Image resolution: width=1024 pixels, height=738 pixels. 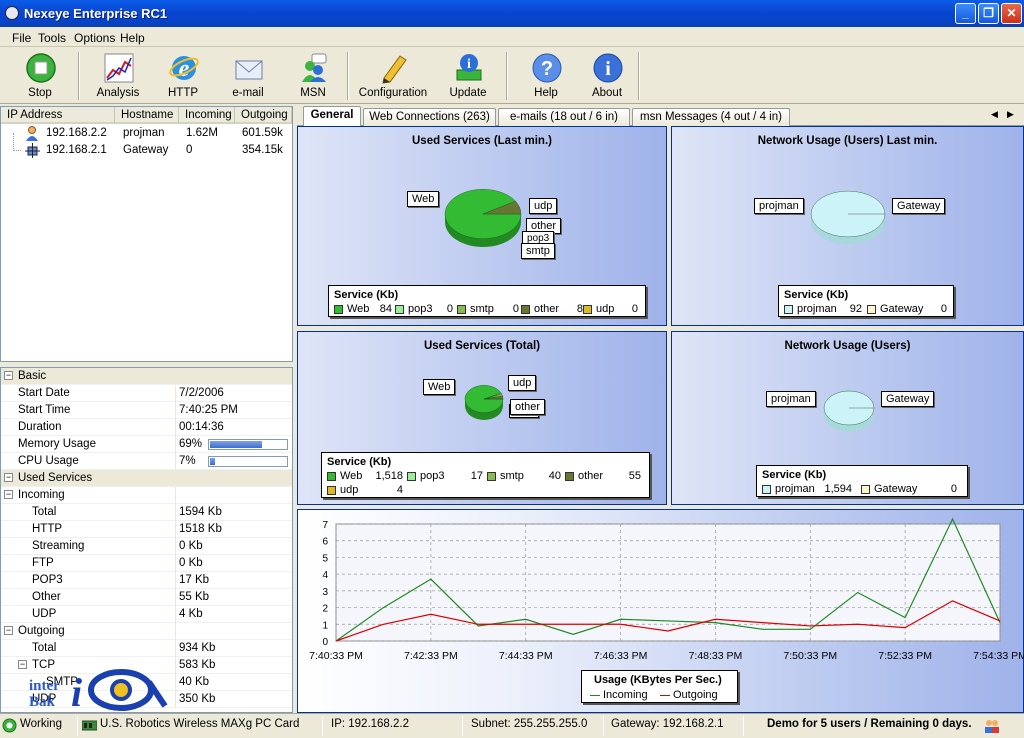 What do you see at coordinates (96, 13) in the screenshot?
I see `window-title: Nexeye Enterprise RC1` at bounding box center [96, 13].